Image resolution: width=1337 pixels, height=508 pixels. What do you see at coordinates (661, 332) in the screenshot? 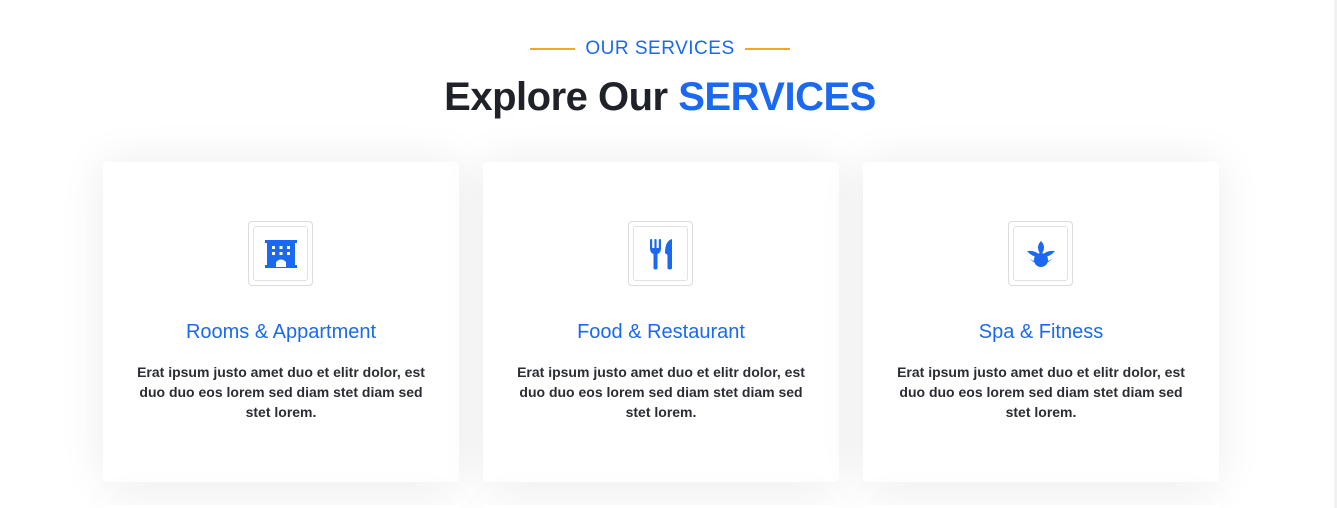
I see `service-title: Food & Restaurant` at bounding box center [661, 332].